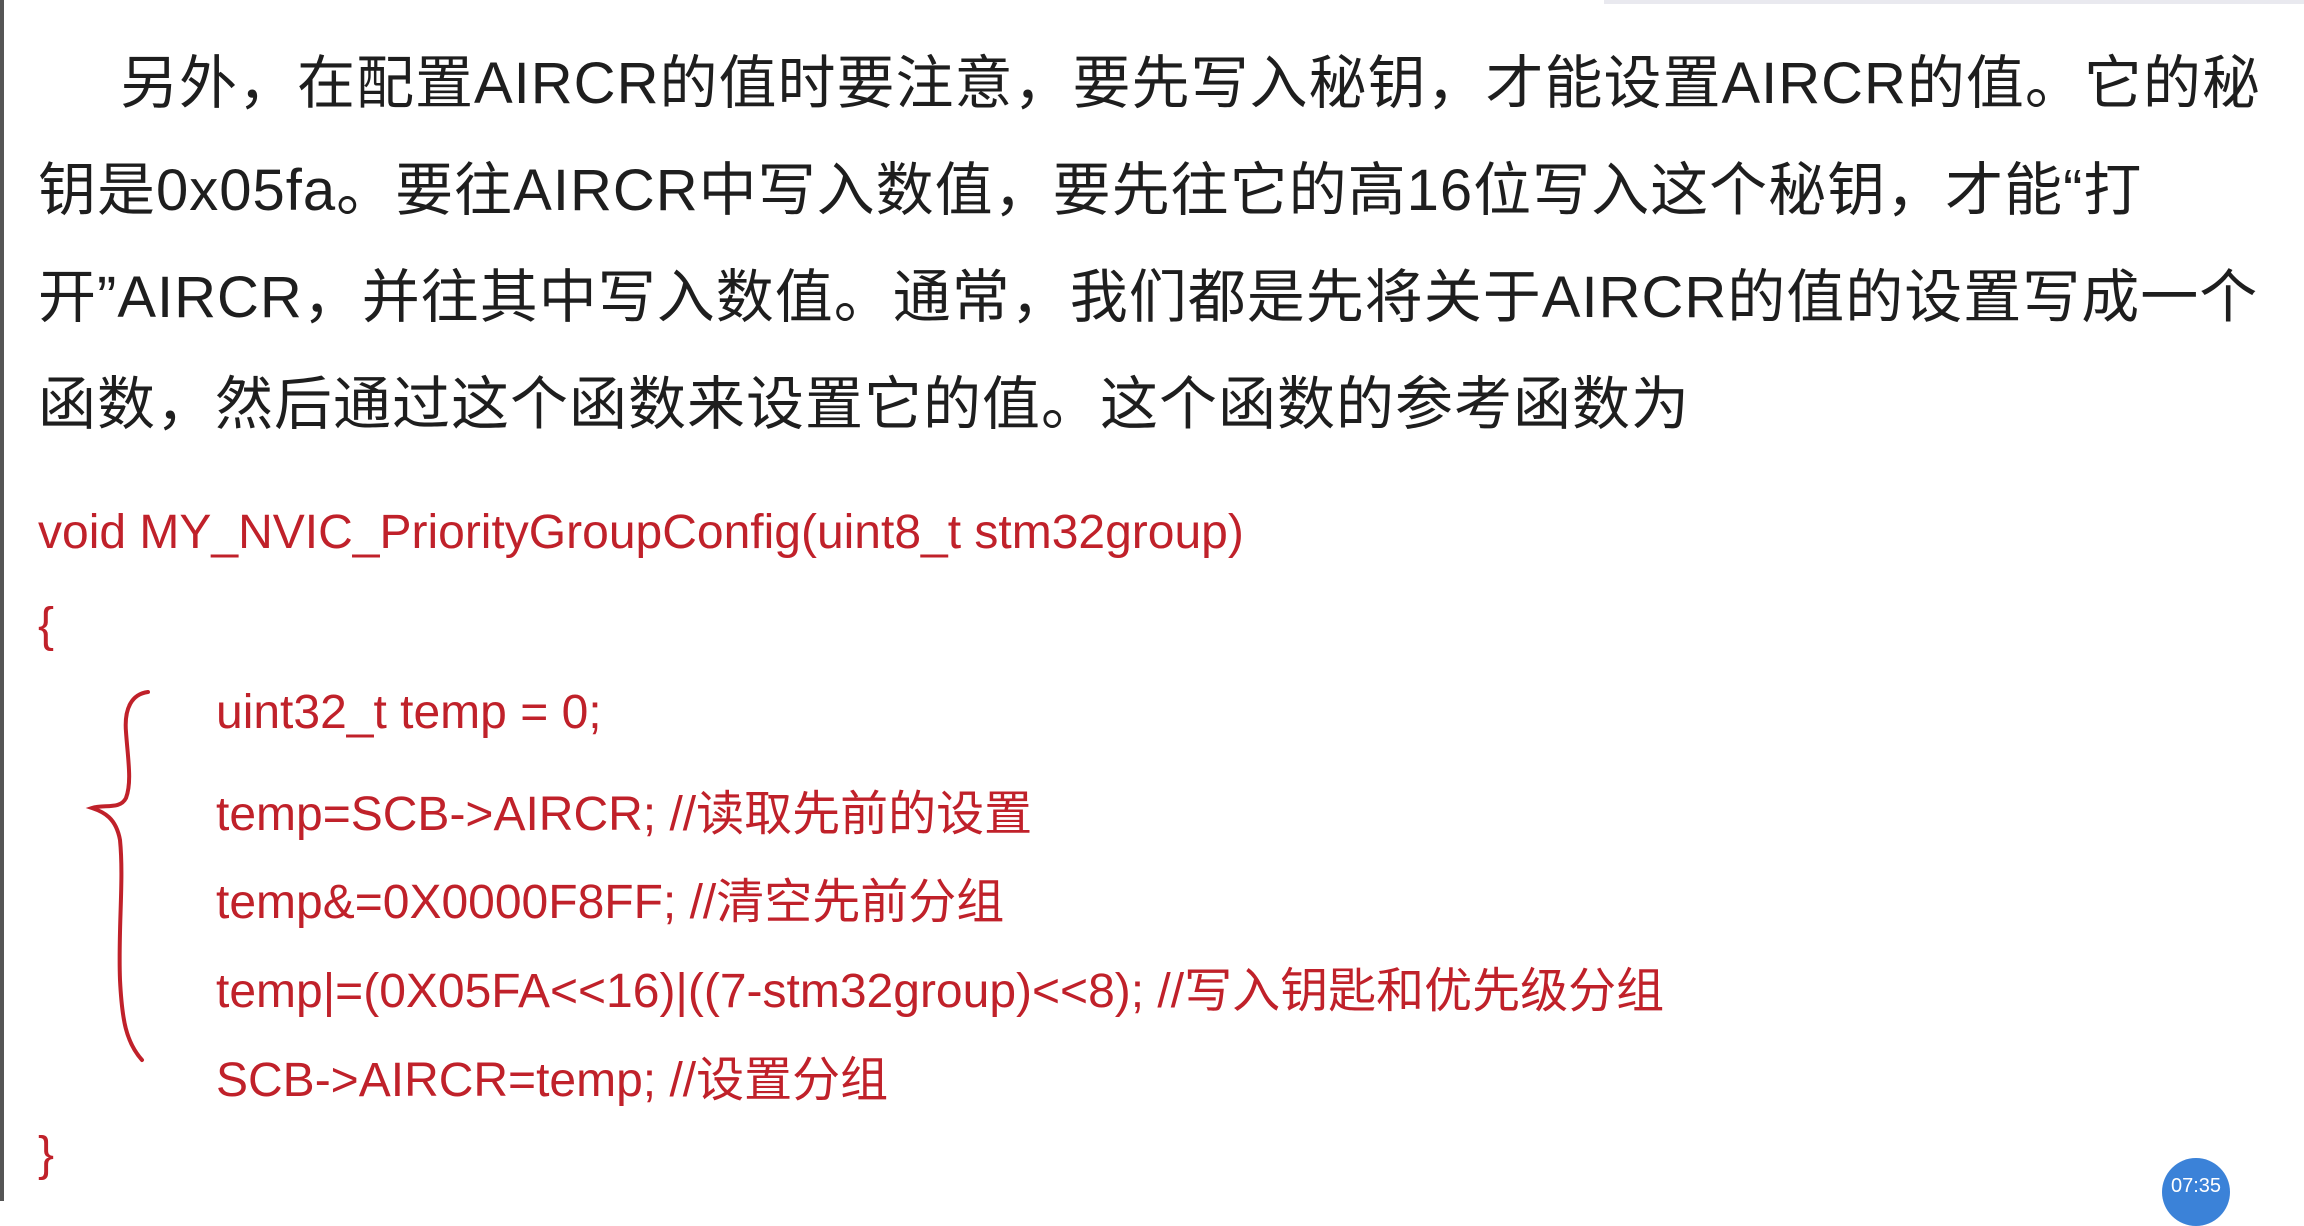  What do you see at coordinates (409, 712) in the screenshot?
I see `code-line-1: uint32_t temp = 0;` at bounding box center [409, 712].